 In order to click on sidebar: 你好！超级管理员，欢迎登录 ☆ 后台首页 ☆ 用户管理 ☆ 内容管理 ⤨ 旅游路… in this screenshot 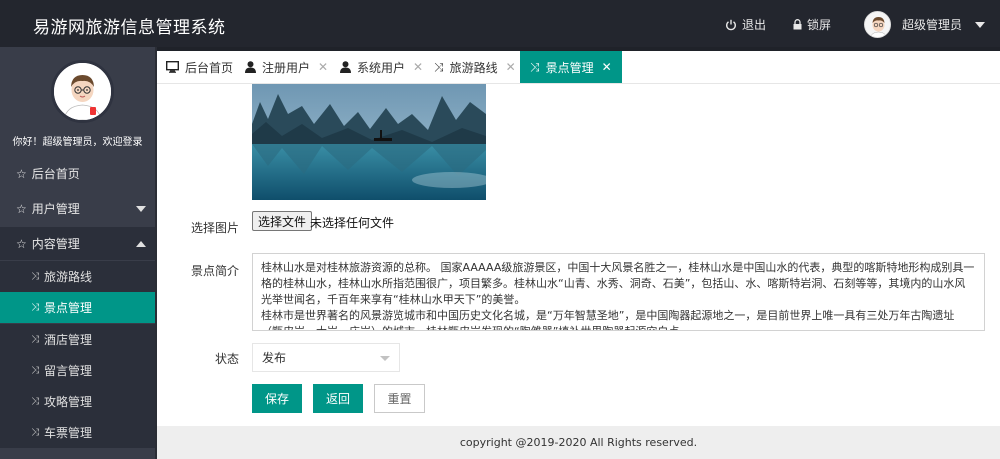, I will do `click(78, 253)`.